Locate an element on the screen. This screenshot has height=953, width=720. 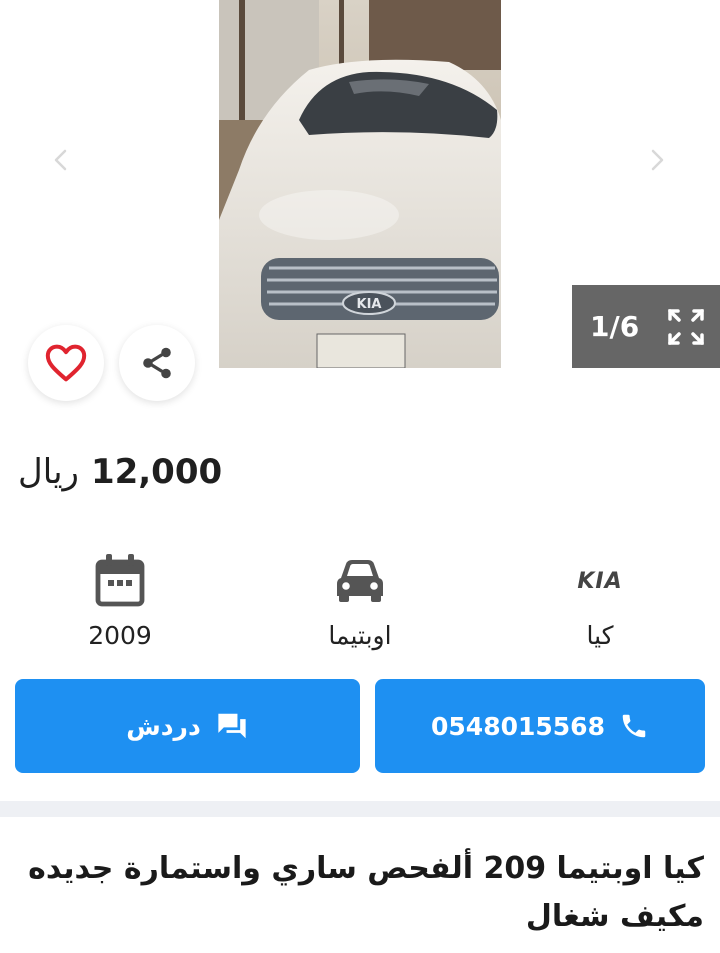
phone-number: 0548015568 is located at coordinates (518, 726).